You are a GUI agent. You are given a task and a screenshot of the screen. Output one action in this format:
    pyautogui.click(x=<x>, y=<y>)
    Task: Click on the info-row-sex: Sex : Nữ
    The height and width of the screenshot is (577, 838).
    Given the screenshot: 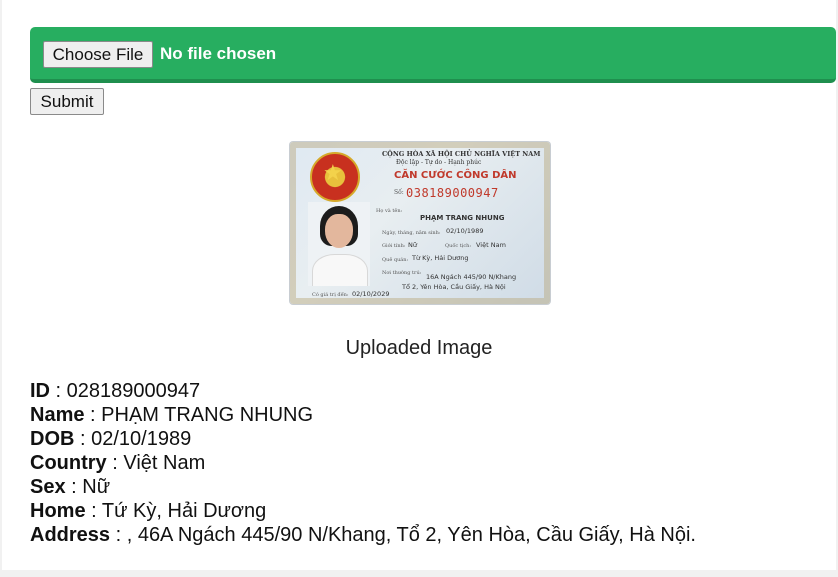 What is the action you would take?
    pyautogui.click(x=363, y=487)
    